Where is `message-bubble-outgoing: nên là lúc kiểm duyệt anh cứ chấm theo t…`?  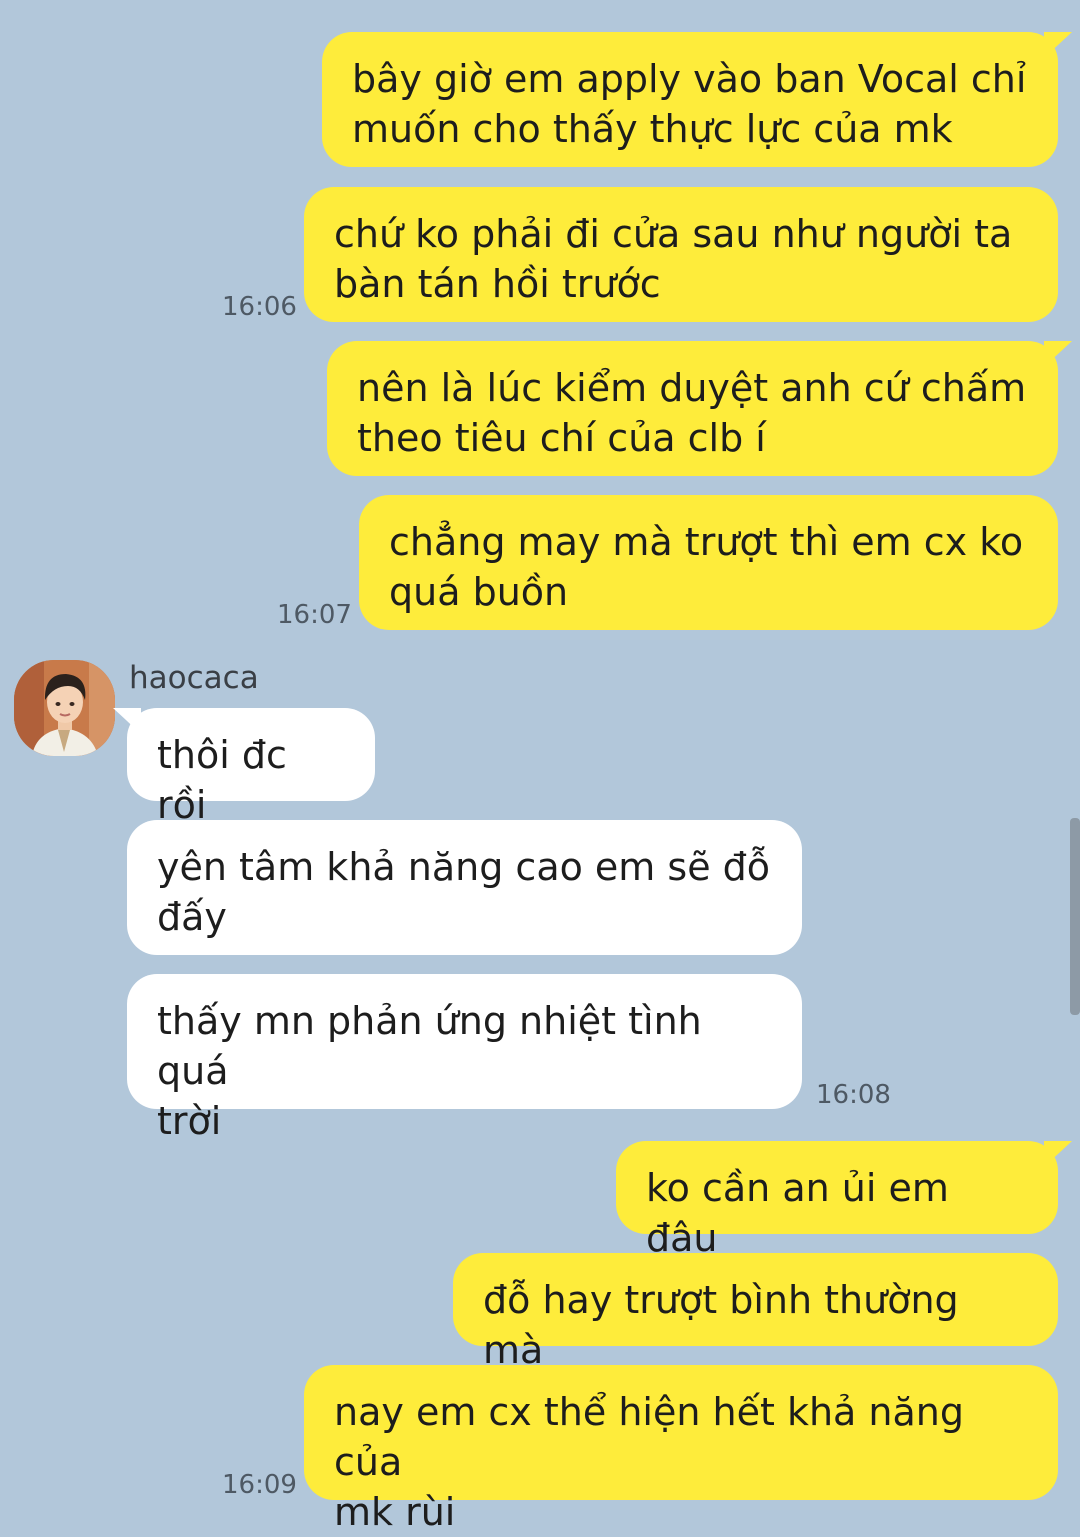
message-bubble-outgoing: nên là lúc kiểm duyệt anh cứ chấm theo t… is located at coordinates (699, 408).